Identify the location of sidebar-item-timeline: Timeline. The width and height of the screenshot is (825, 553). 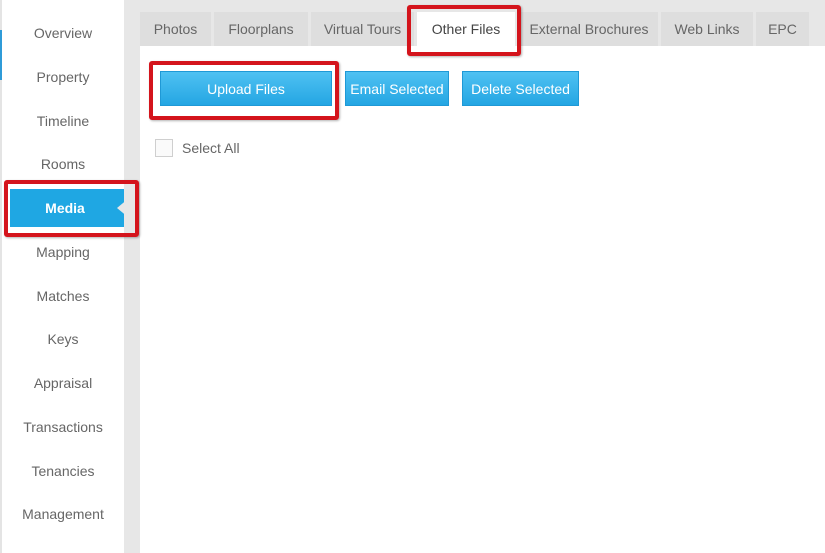
(69, 121).